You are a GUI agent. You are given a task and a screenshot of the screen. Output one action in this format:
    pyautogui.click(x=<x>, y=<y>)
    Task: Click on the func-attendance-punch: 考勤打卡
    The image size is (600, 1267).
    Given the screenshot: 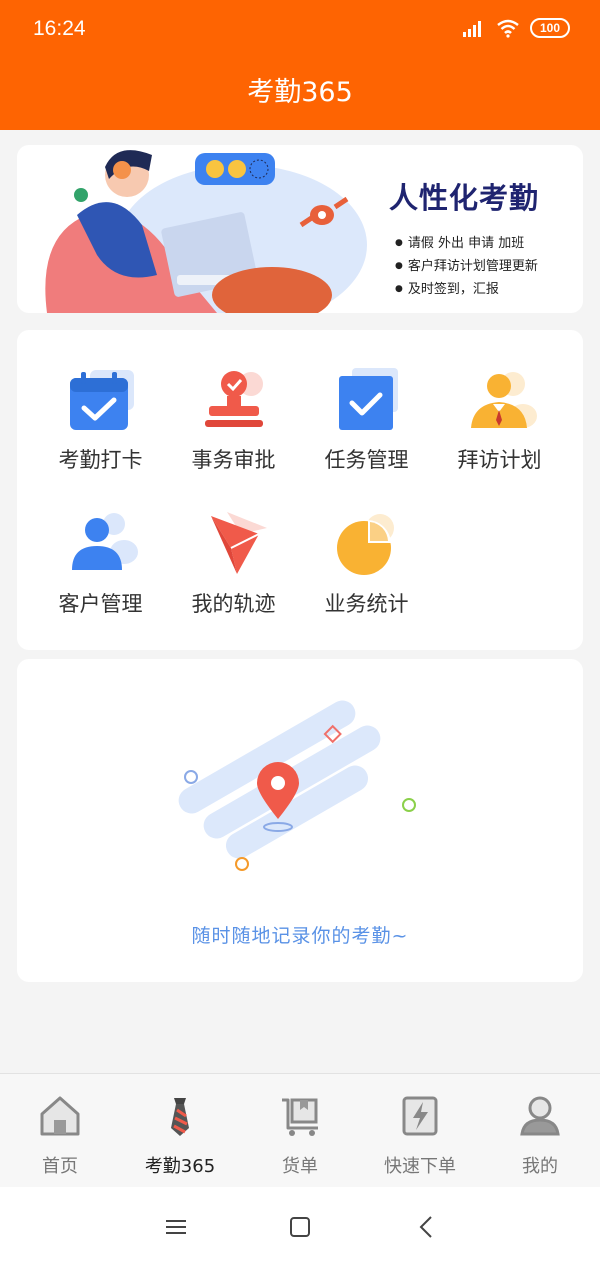 What is the action you would take?
    pyautogui.click(x=100, y=421)
    